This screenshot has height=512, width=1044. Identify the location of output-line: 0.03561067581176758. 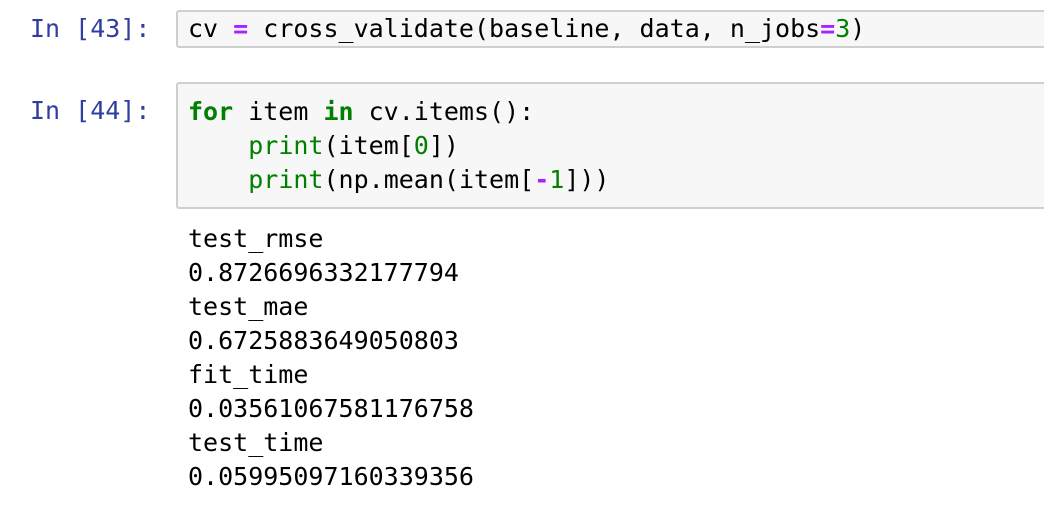
(331, 408).